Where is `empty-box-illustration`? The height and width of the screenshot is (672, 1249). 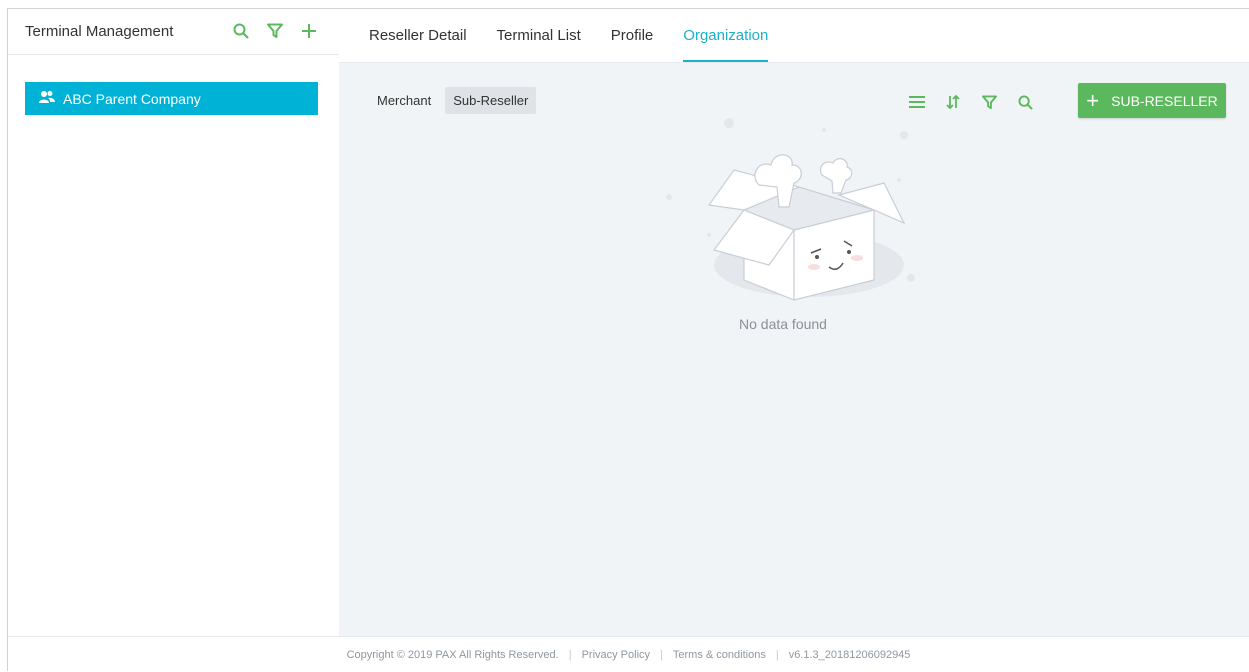 empty-box-illustration is located at coordinates (790, 209).